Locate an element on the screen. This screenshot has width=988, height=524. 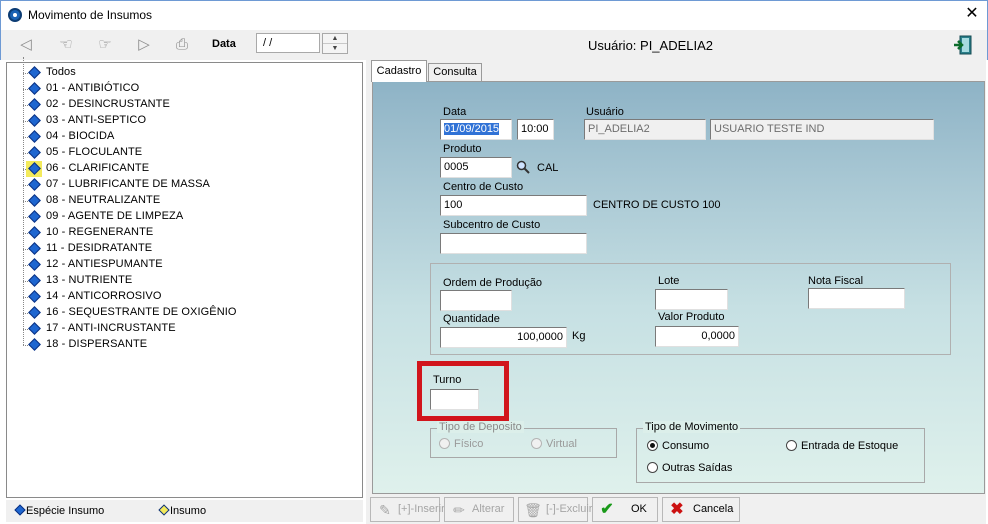
centro-custo-desc: CENTRO DE CUSTO 100 is located at coordinates (657, 205).